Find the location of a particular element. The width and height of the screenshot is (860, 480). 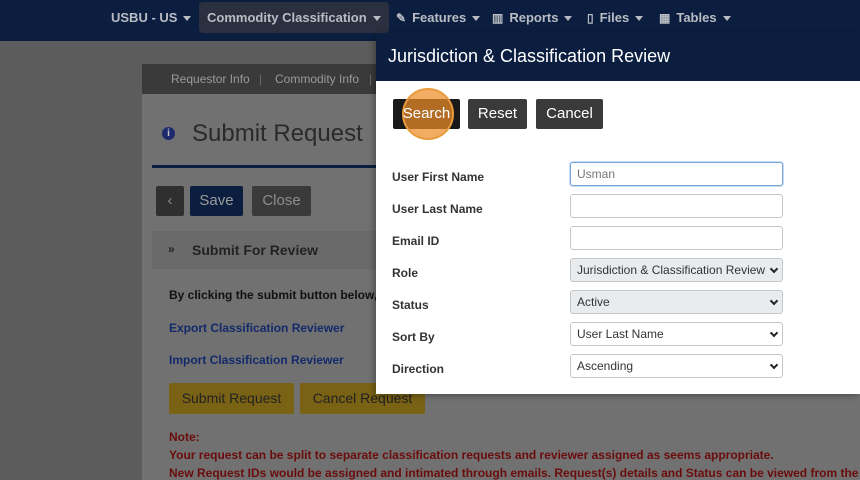

direction-label: Direction is located at coordinates (418, 369).